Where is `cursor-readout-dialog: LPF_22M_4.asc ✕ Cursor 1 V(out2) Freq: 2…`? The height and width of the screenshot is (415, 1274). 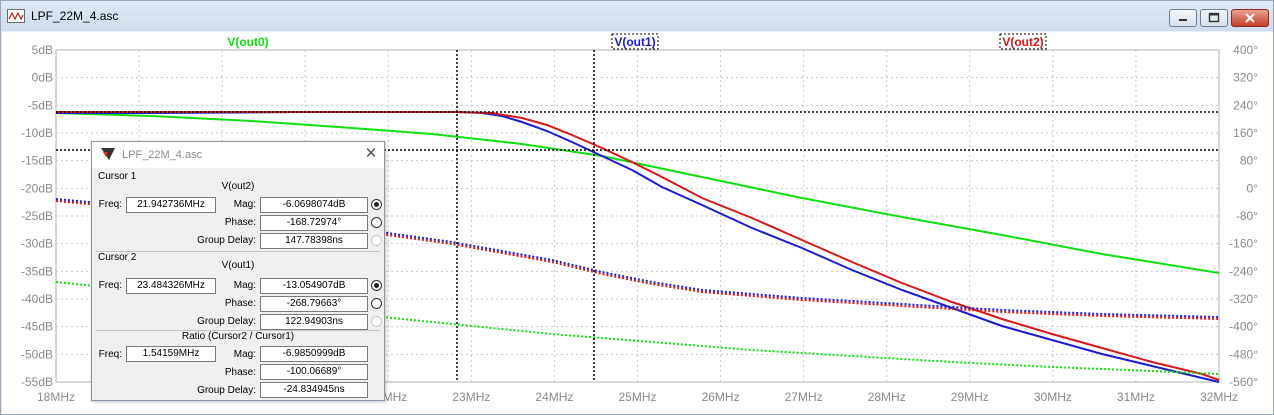 cursor-readout-dialog: LPF_22M_4.asc ✕ Cursor 1 V(out2) Freq: 2… is located at coordinates (238, 271).